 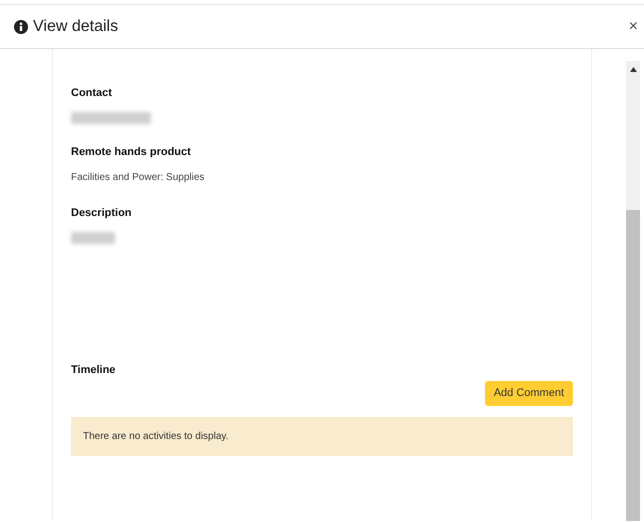 What do you see at coordinates (137, 178) in the screenshot?
I see `field-value: Facilities and Power: Supplies` at bounding box center [137, 178].